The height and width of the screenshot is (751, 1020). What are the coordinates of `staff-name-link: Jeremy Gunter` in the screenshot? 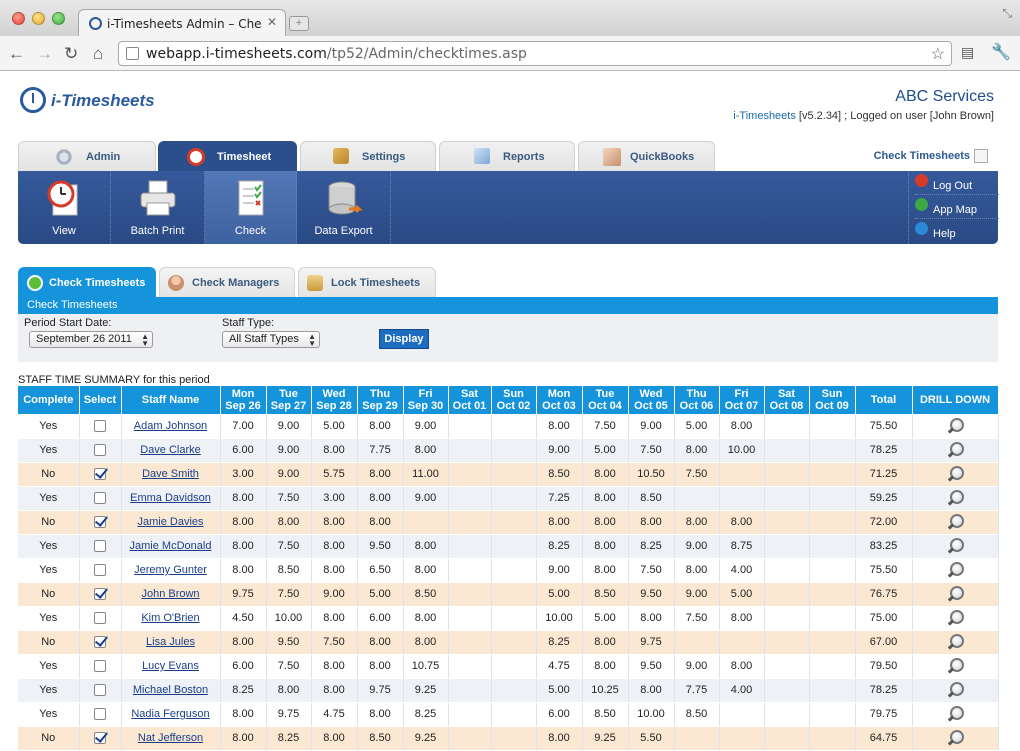 It's located at (170, 570).